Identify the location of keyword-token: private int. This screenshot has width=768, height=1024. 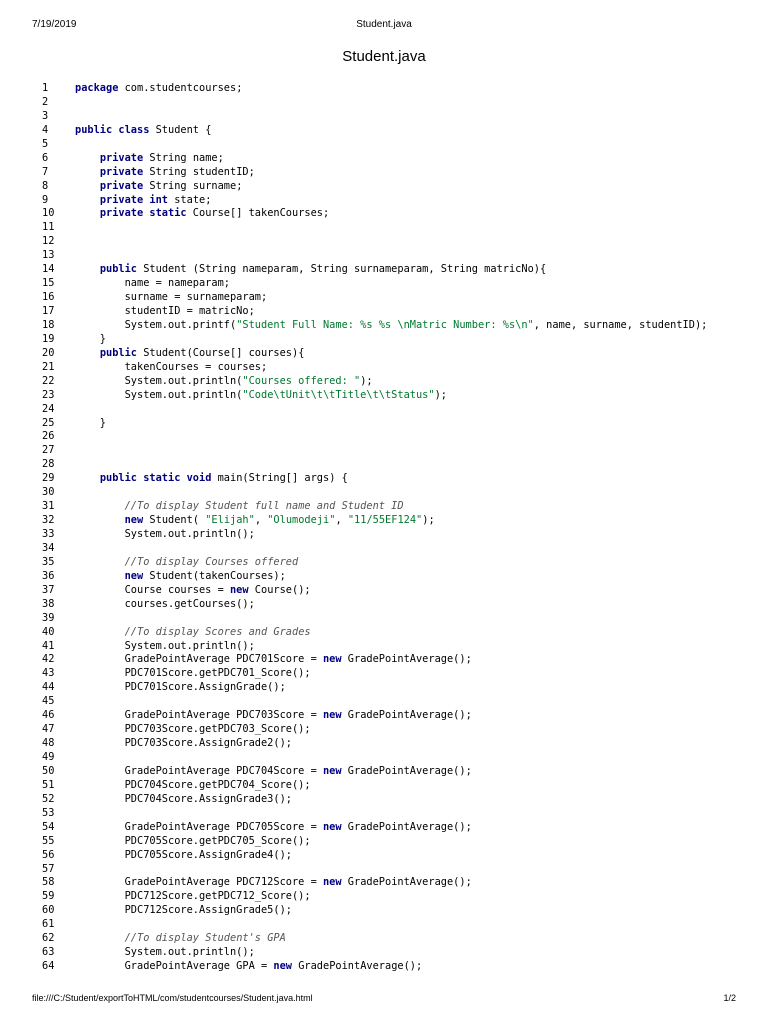
(134, 199).